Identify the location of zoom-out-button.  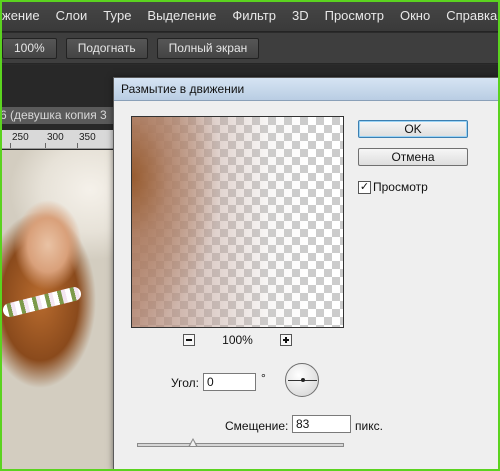
(189, 340).